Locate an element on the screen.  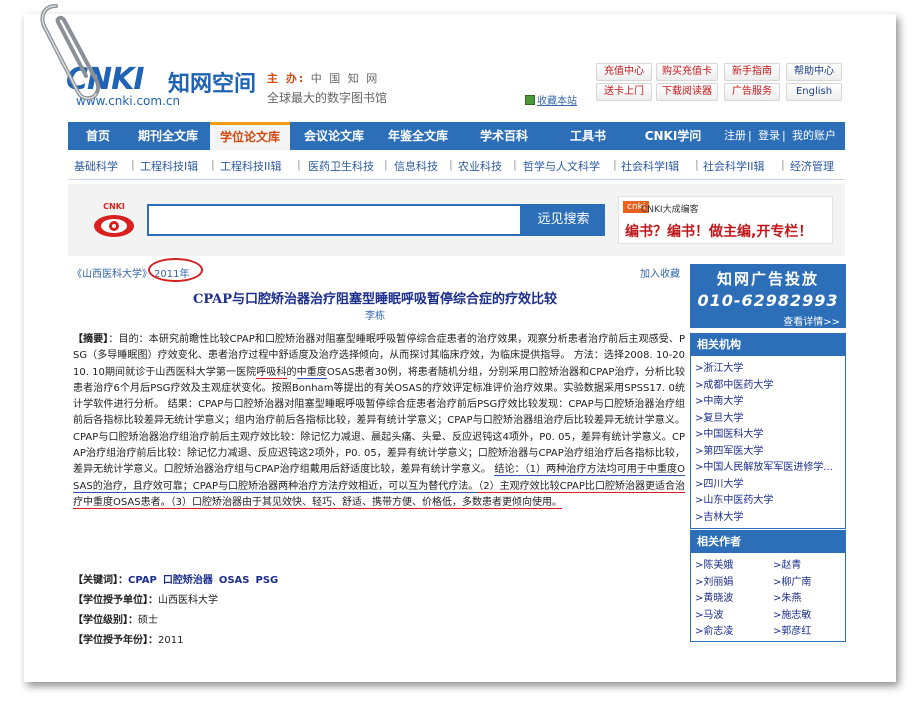
degree-level-value: 硕士 is located at coordinates (148, 620).